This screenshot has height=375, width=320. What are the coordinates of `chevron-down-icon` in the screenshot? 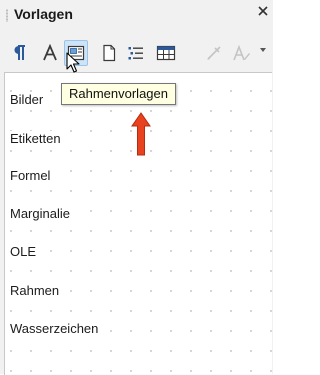 It's located at (263, 50).